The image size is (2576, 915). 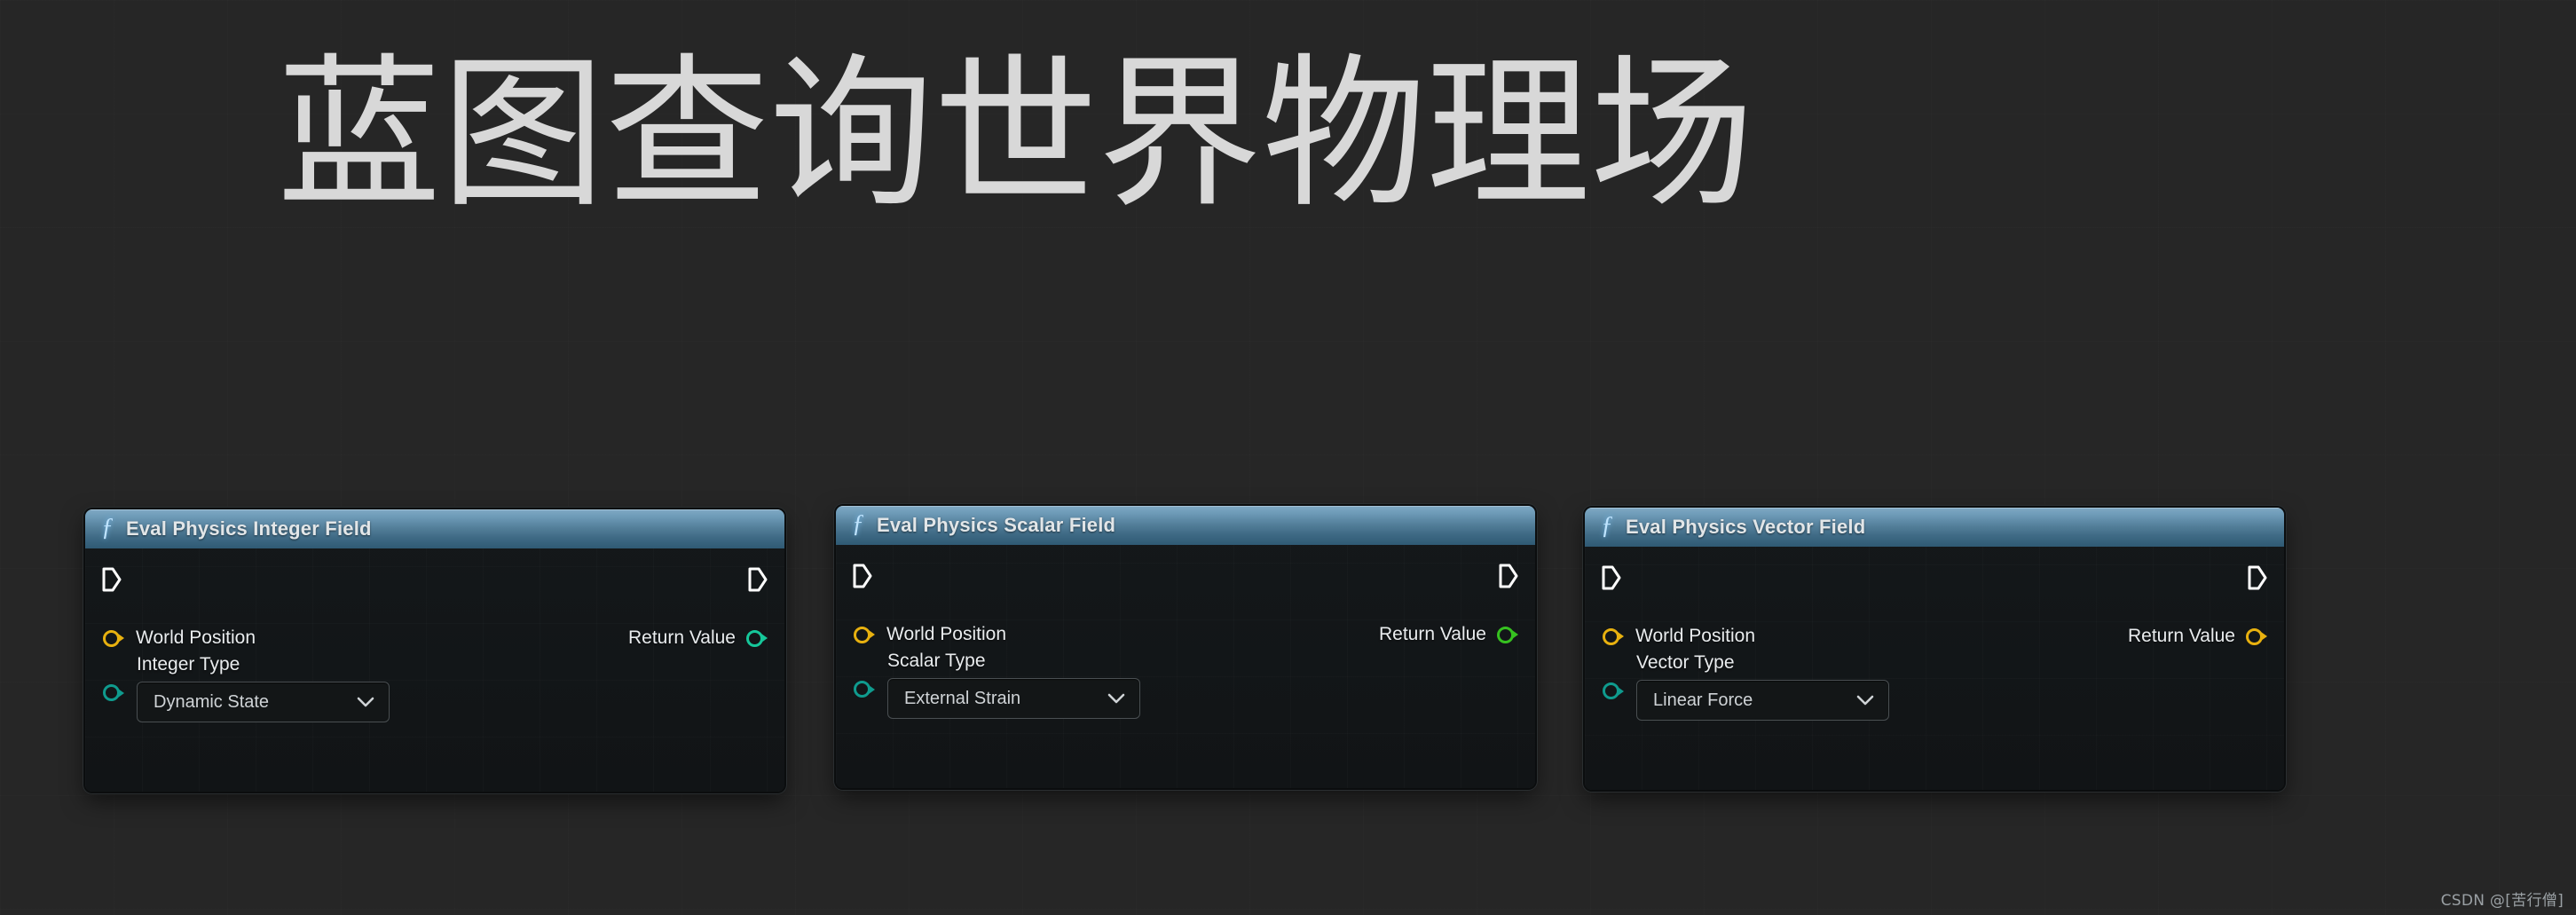 I want to click on vector-type-dropdown: Linear Force, so click(x=1762, y=700).